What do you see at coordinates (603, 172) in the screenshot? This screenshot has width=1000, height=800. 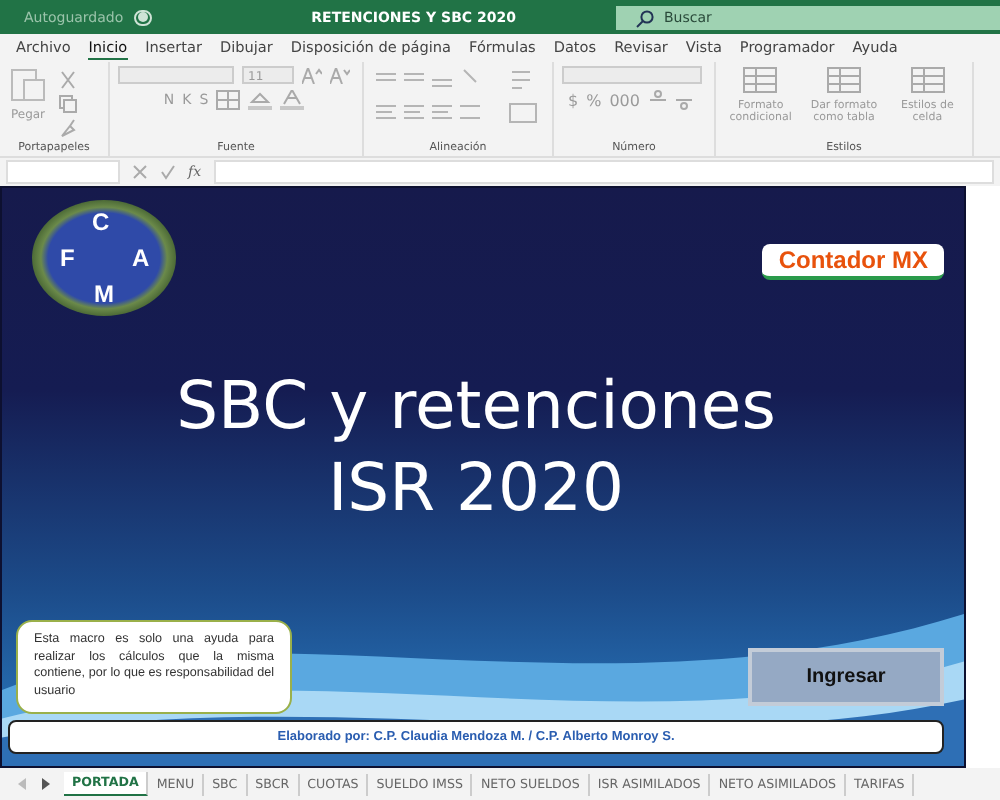 I see `formula-field` at bounding box center [603, 172].